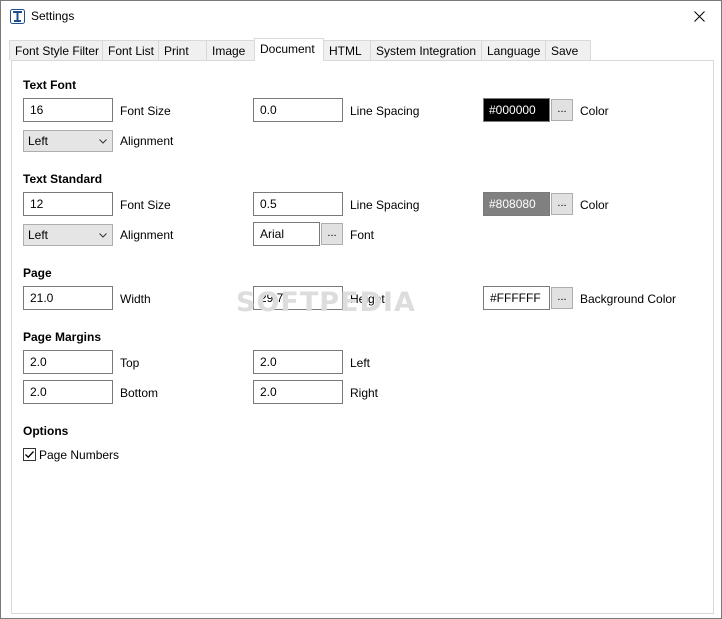 This screenshot has width=722, height=619. What do you see at coordinates (516, 110) in the screenshot?
I see `text-color-input` at bounding box center [516, 110].